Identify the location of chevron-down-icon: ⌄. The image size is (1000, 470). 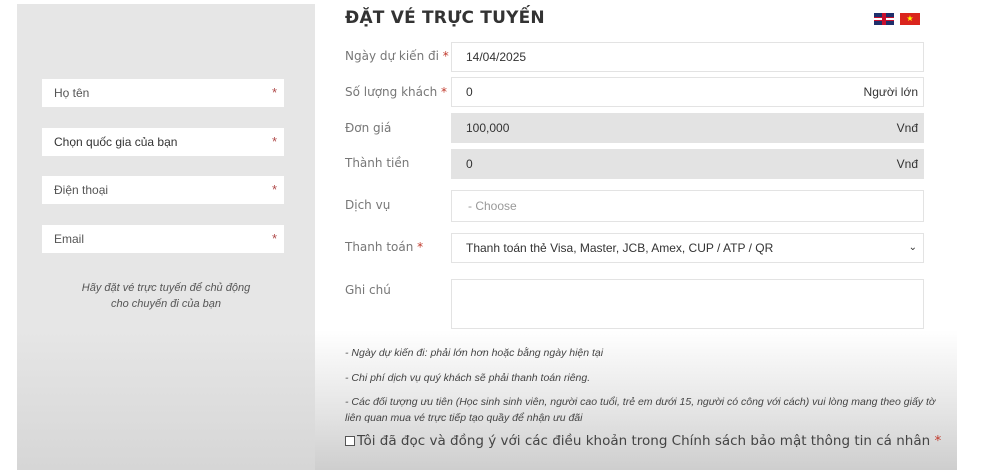
(912, 247).